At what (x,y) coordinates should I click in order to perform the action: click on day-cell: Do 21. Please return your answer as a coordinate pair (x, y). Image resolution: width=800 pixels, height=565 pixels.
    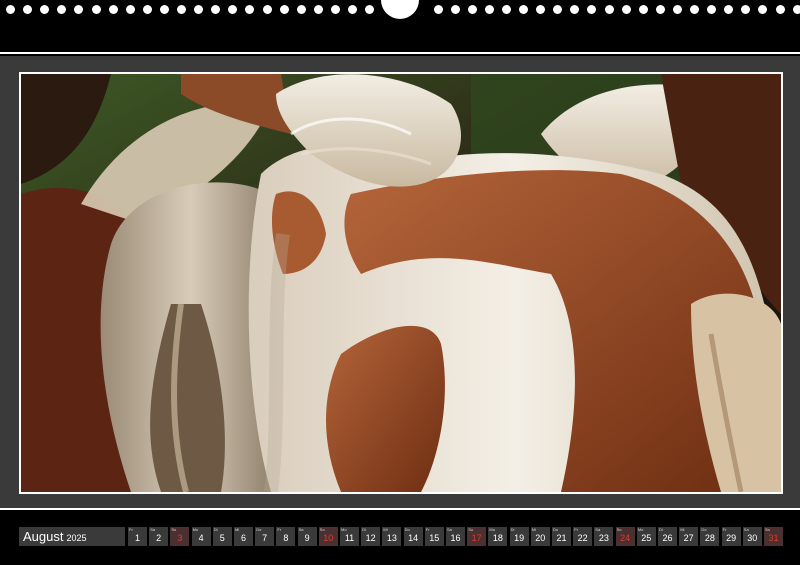
    Looking at the image, I should click on (561, 536).